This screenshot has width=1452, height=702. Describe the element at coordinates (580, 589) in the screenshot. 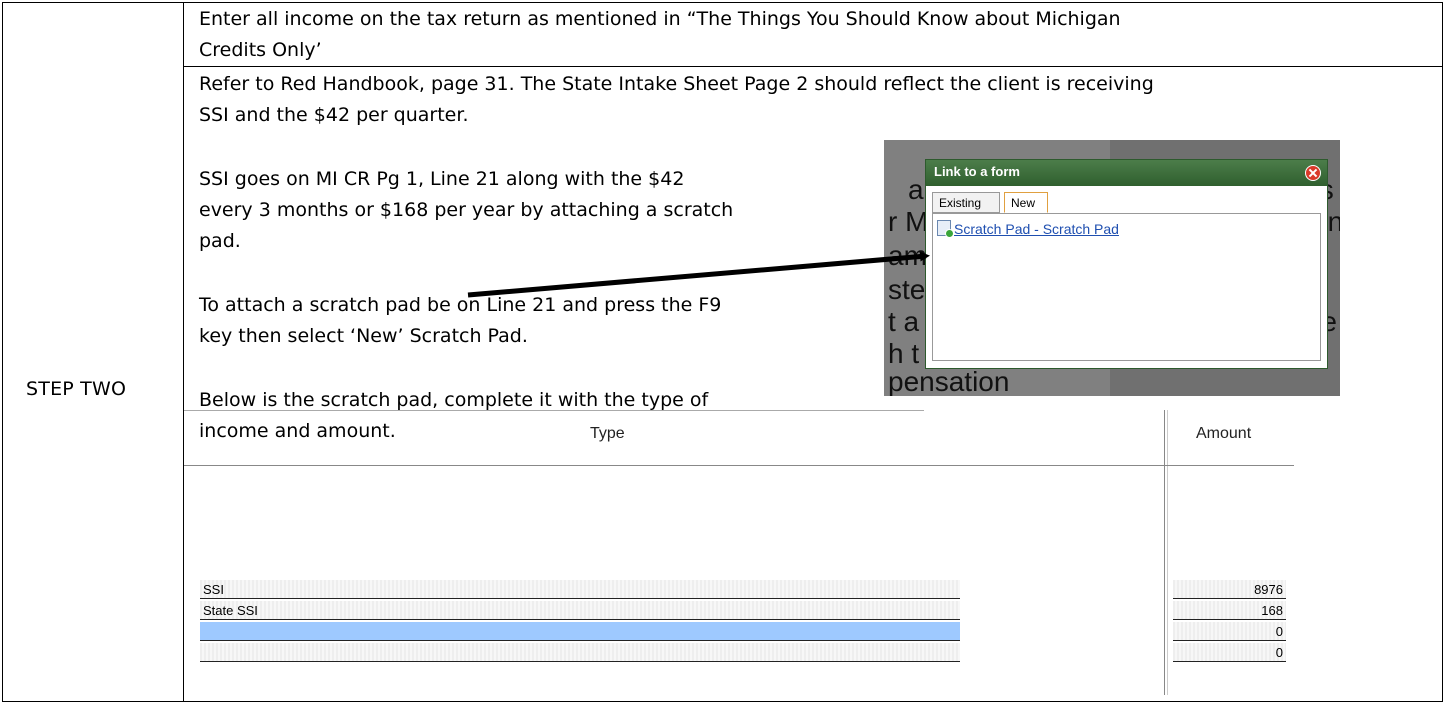

I see `type-cell: SSI` at that location.